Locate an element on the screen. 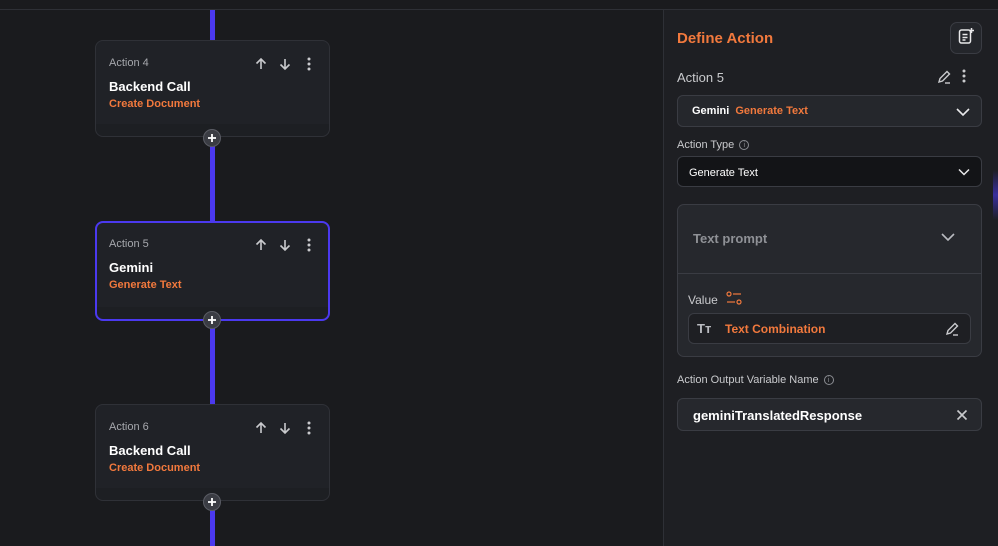 The width and height of the screenshot is (998, 546). action-selector: Gemini Generate Text is located at coordinates (829, 111).